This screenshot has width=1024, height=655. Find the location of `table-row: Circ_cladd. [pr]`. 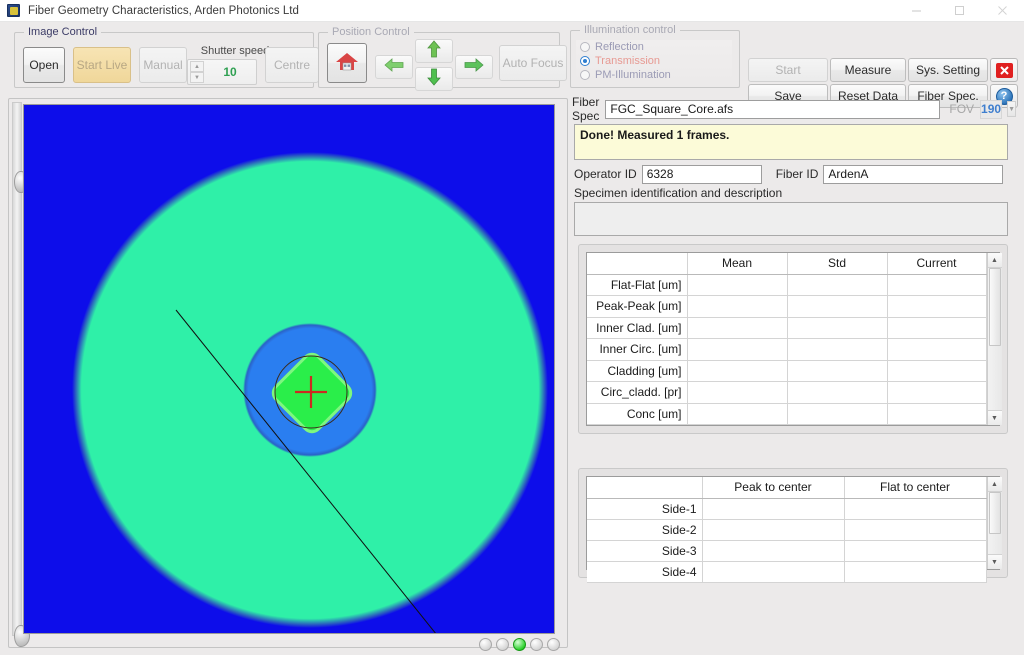

table-row: Circ_cladd. [pr] is located at coordinates (787, 392).